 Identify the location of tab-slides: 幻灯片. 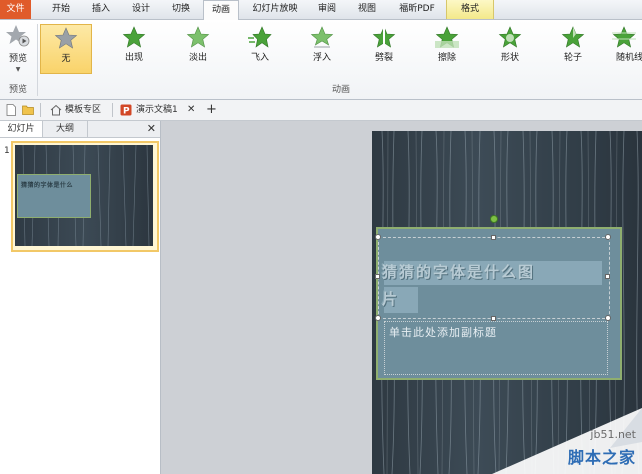
(21, 129).